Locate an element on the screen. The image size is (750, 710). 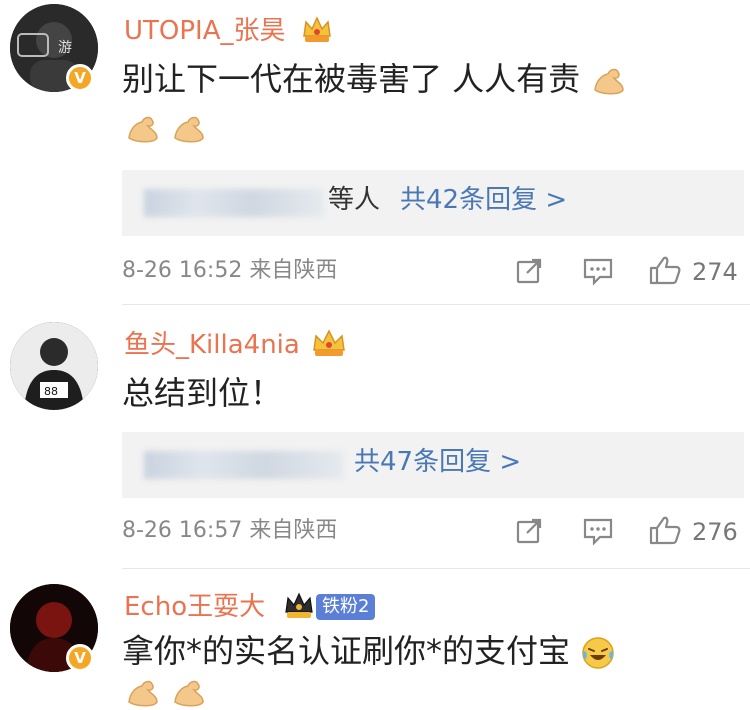
reply-preview: 共47条回复 > is located at coordinates (433, 465).